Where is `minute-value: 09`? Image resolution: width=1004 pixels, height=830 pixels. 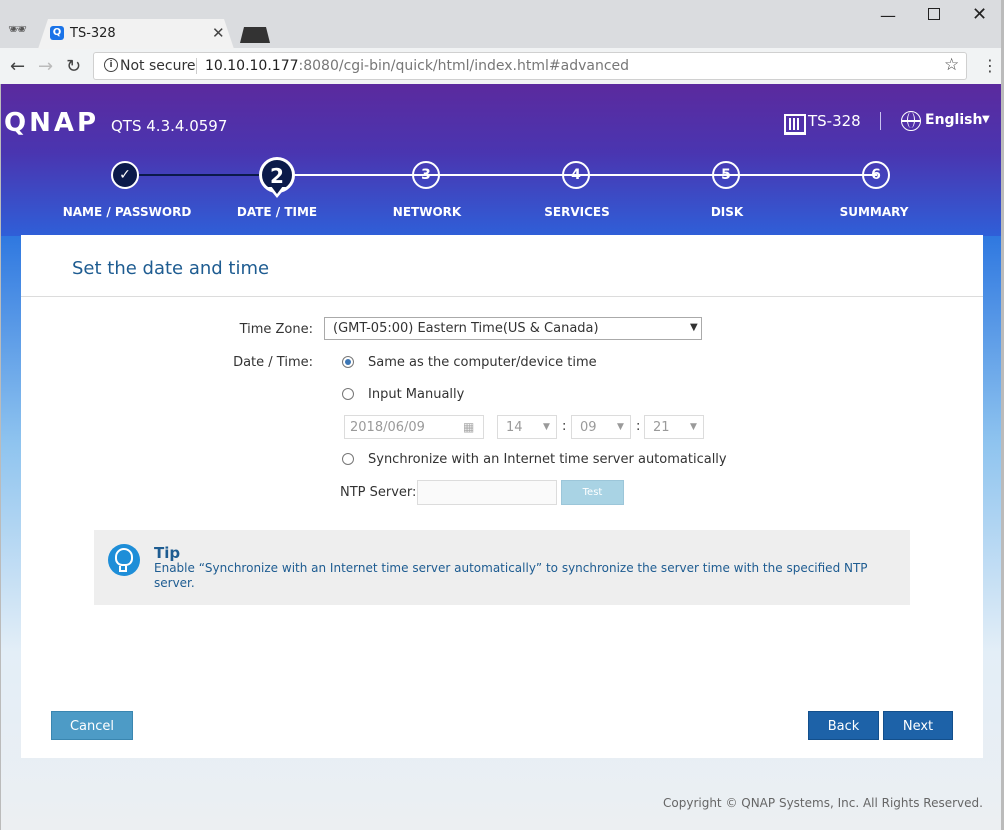 minute-value: 09 is located at coordinates (588, 427).